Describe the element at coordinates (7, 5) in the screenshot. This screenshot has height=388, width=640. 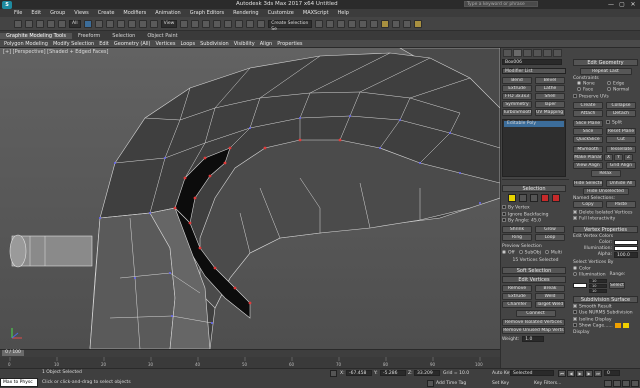
I see `app-icon: S` at that location.